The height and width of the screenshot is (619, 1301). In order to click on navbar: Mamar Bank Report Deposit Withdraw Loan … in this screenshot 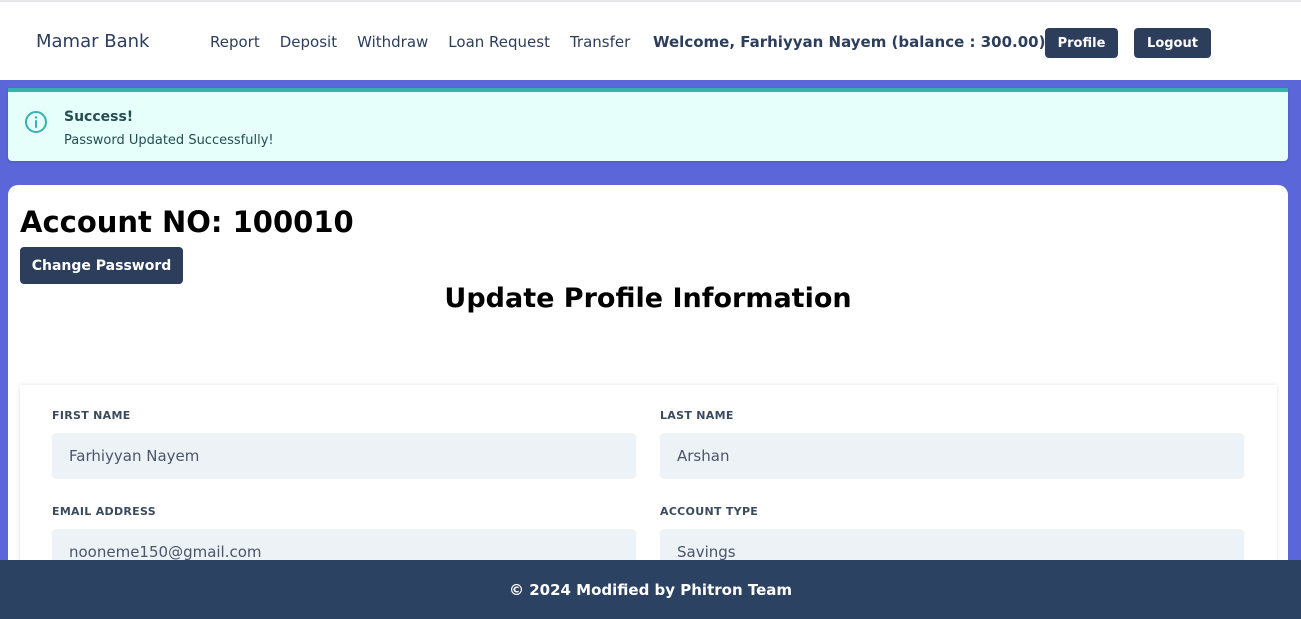, I will do `click(650, 40)`.